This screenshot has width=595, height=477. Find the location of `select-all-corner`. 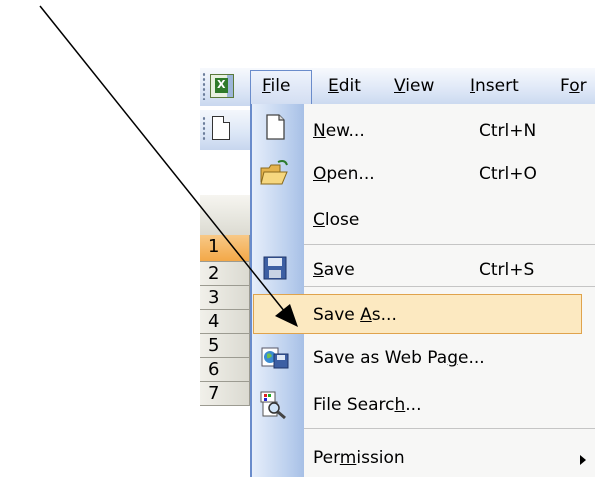

select-all-corner is located at coordinates (225, 215).